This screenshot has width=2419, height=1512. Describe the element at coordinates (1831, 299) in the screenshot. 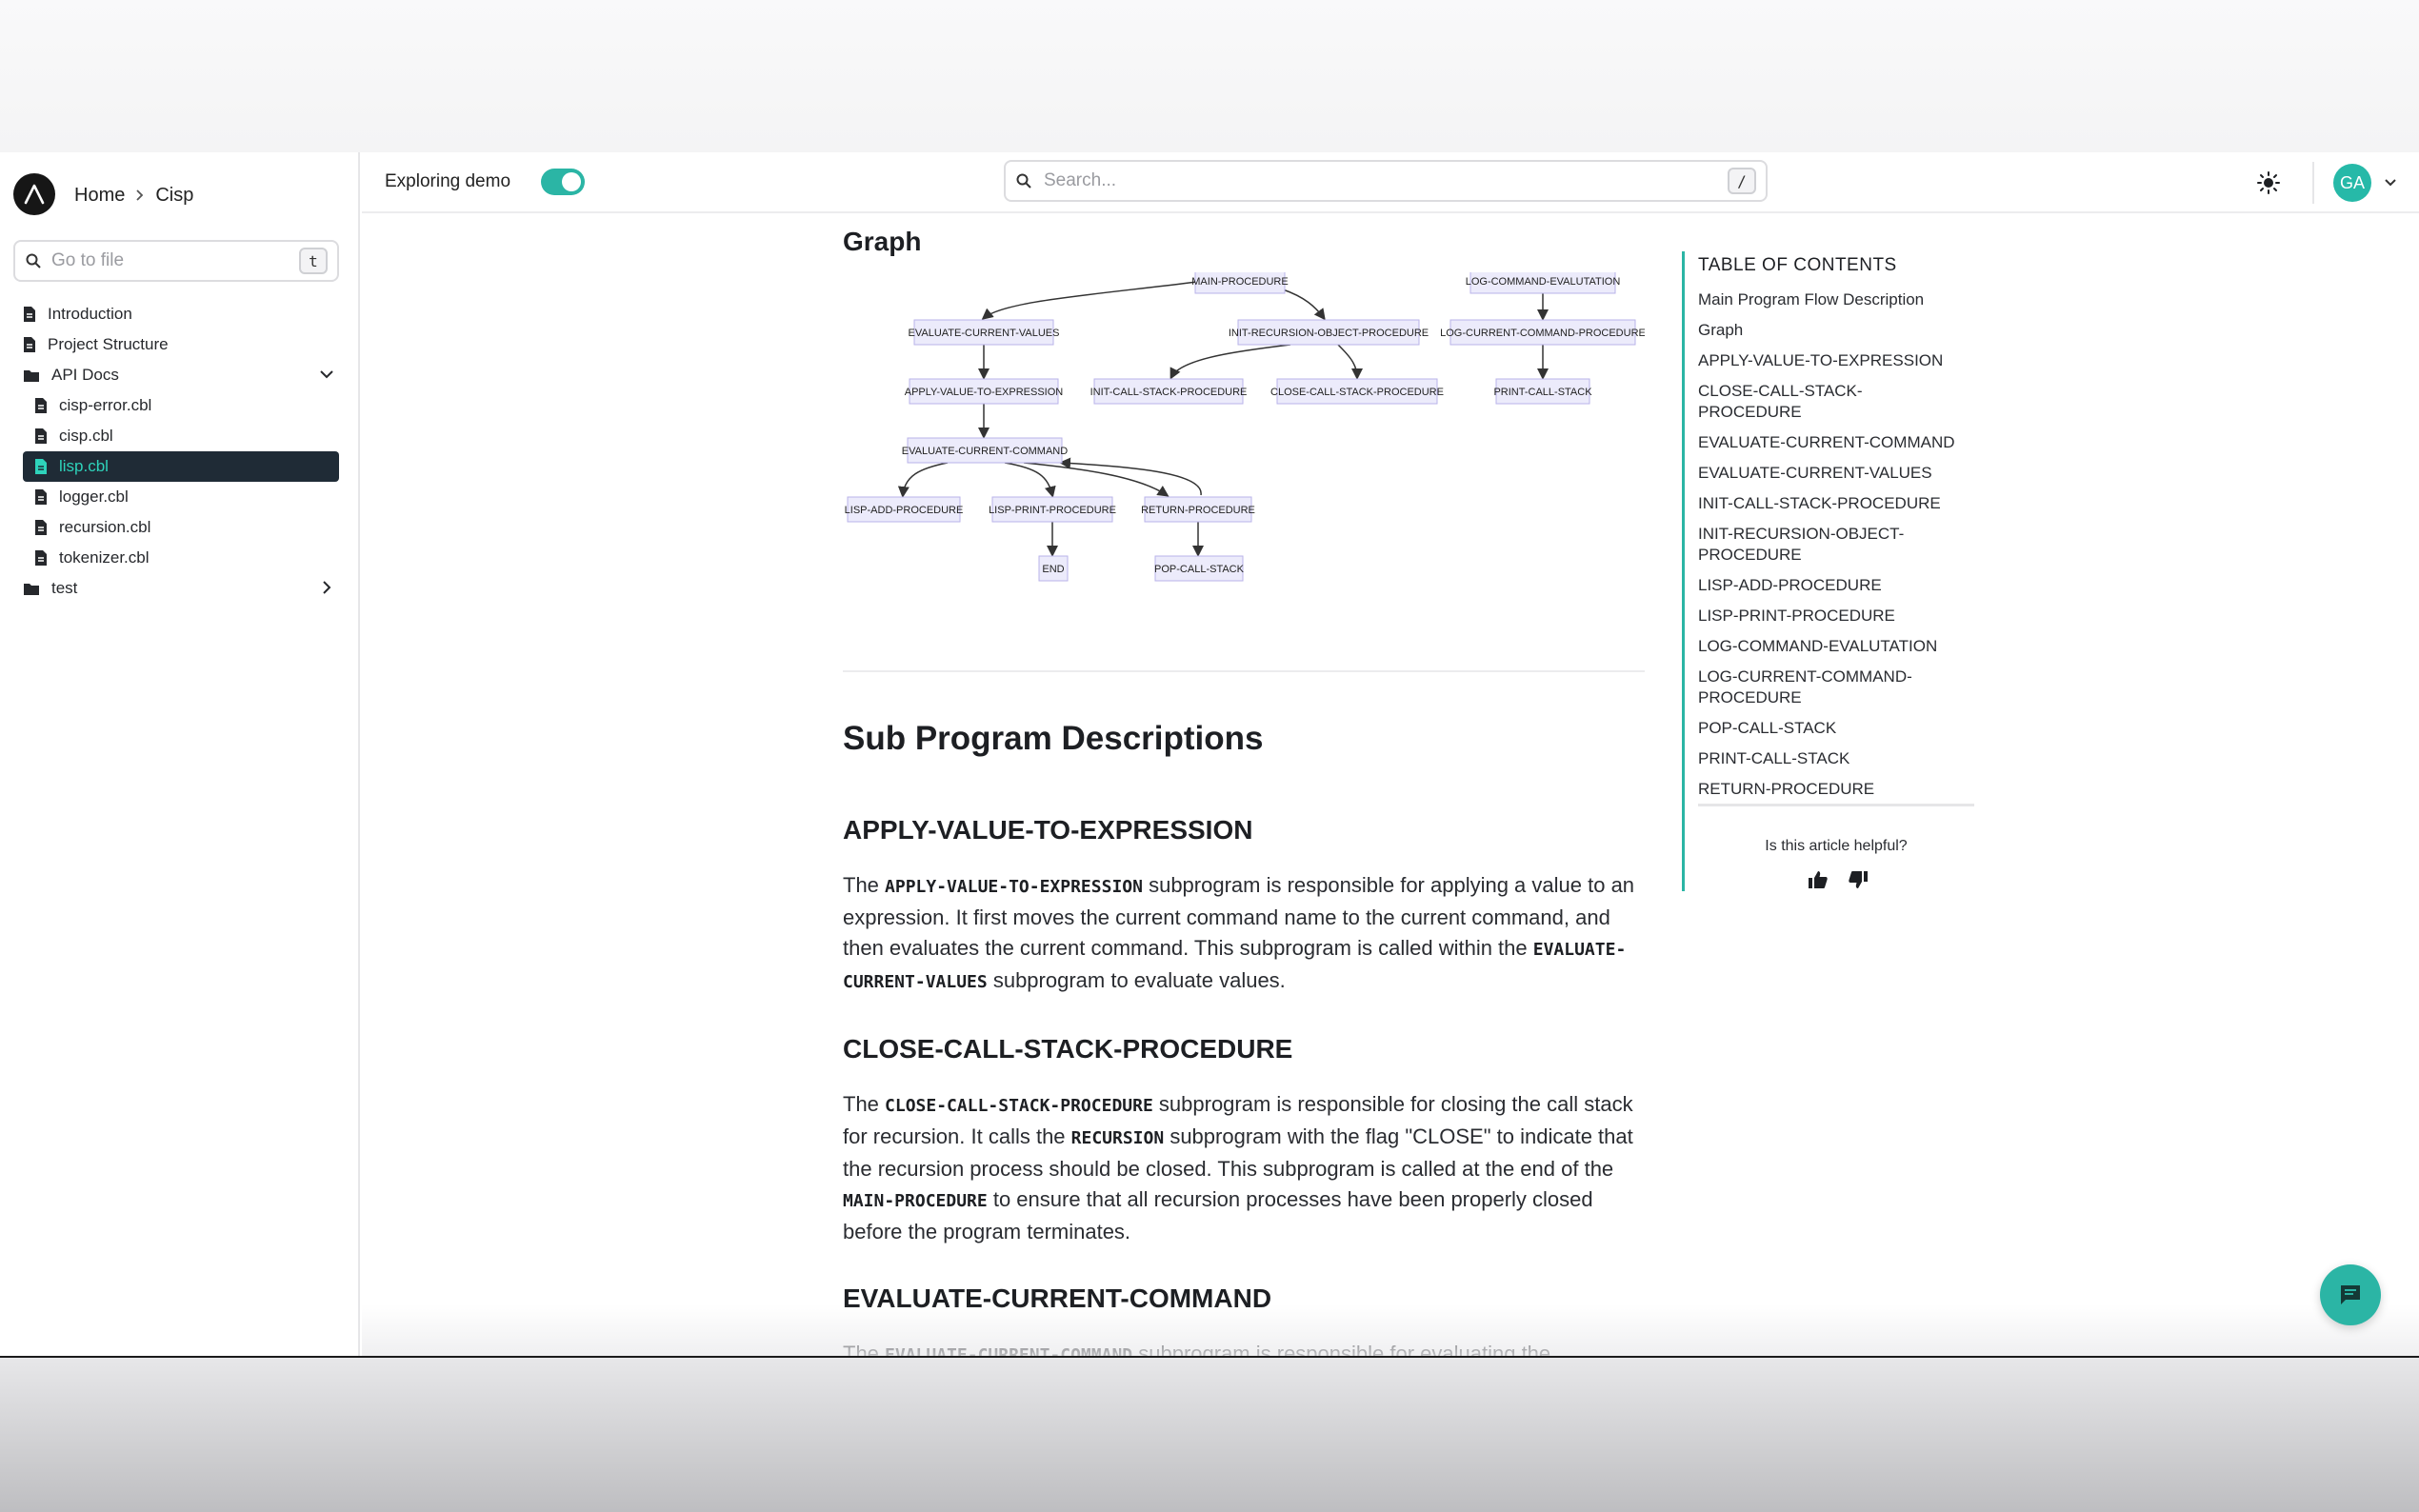

I see `toc-item: Main Program Flow Description` at that location.